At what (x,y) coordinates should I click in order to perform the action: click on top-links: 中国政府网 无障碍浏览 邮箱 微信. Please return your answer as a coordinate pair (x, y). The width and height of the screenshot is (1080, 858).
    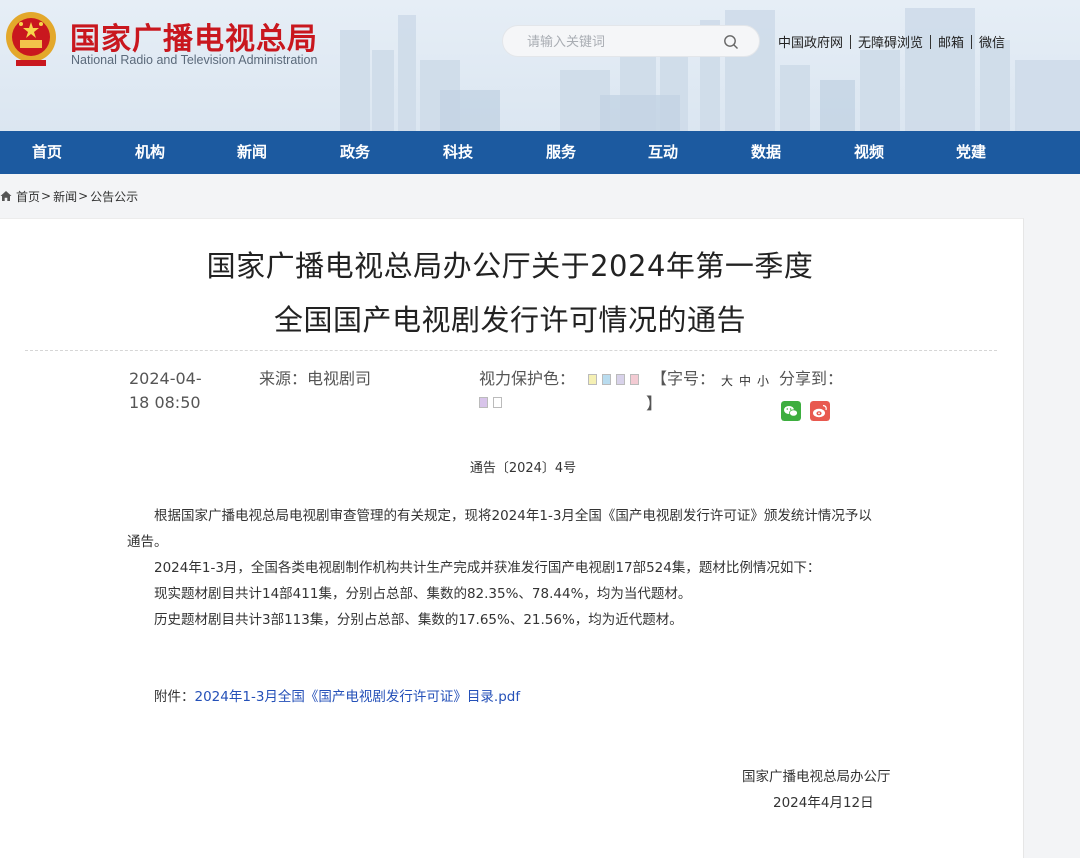
    Looking at the image, I should click on (891, 41).